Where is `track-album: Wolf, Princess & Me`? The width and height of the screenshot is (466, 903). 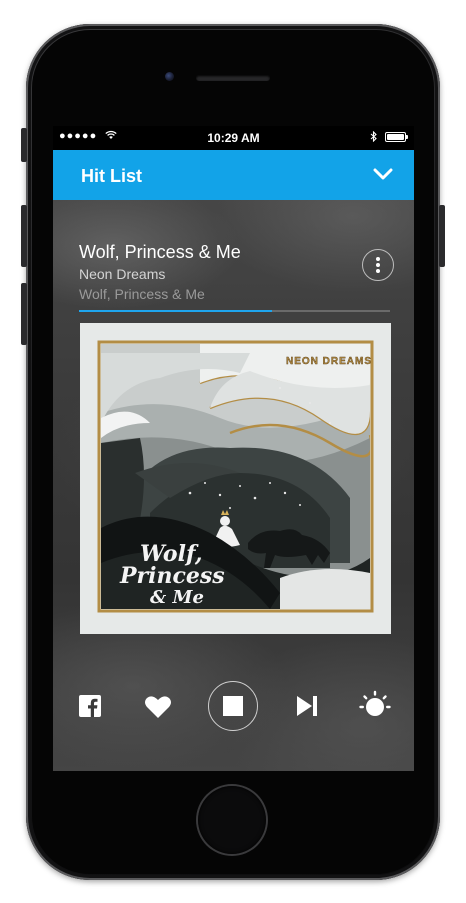 track-album: Wolf, Princess & Me is located at coordinates (142, 294).